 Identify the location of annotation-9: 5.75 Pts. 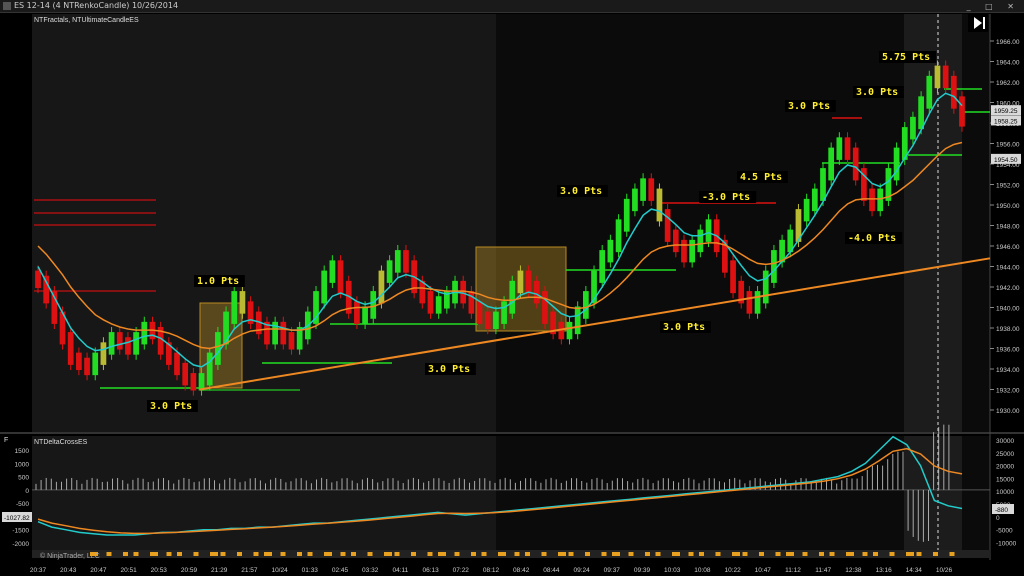
(908, 57).